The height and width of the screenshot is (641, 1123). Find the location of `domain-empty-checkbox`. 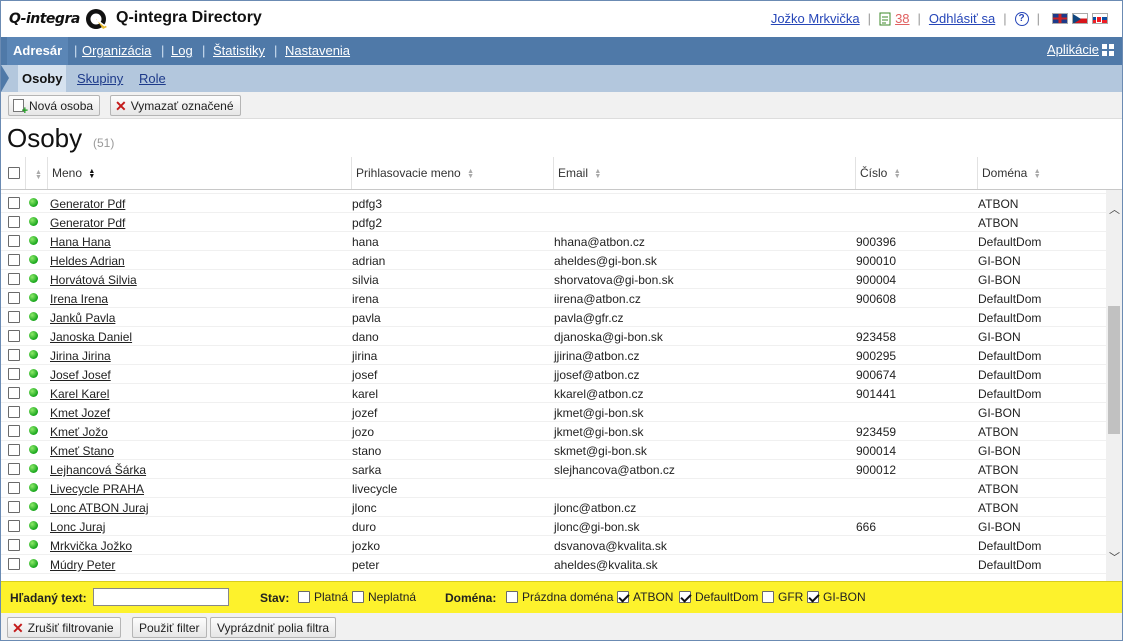

domain-empty-checkbox is located at coordinates (512, 597).